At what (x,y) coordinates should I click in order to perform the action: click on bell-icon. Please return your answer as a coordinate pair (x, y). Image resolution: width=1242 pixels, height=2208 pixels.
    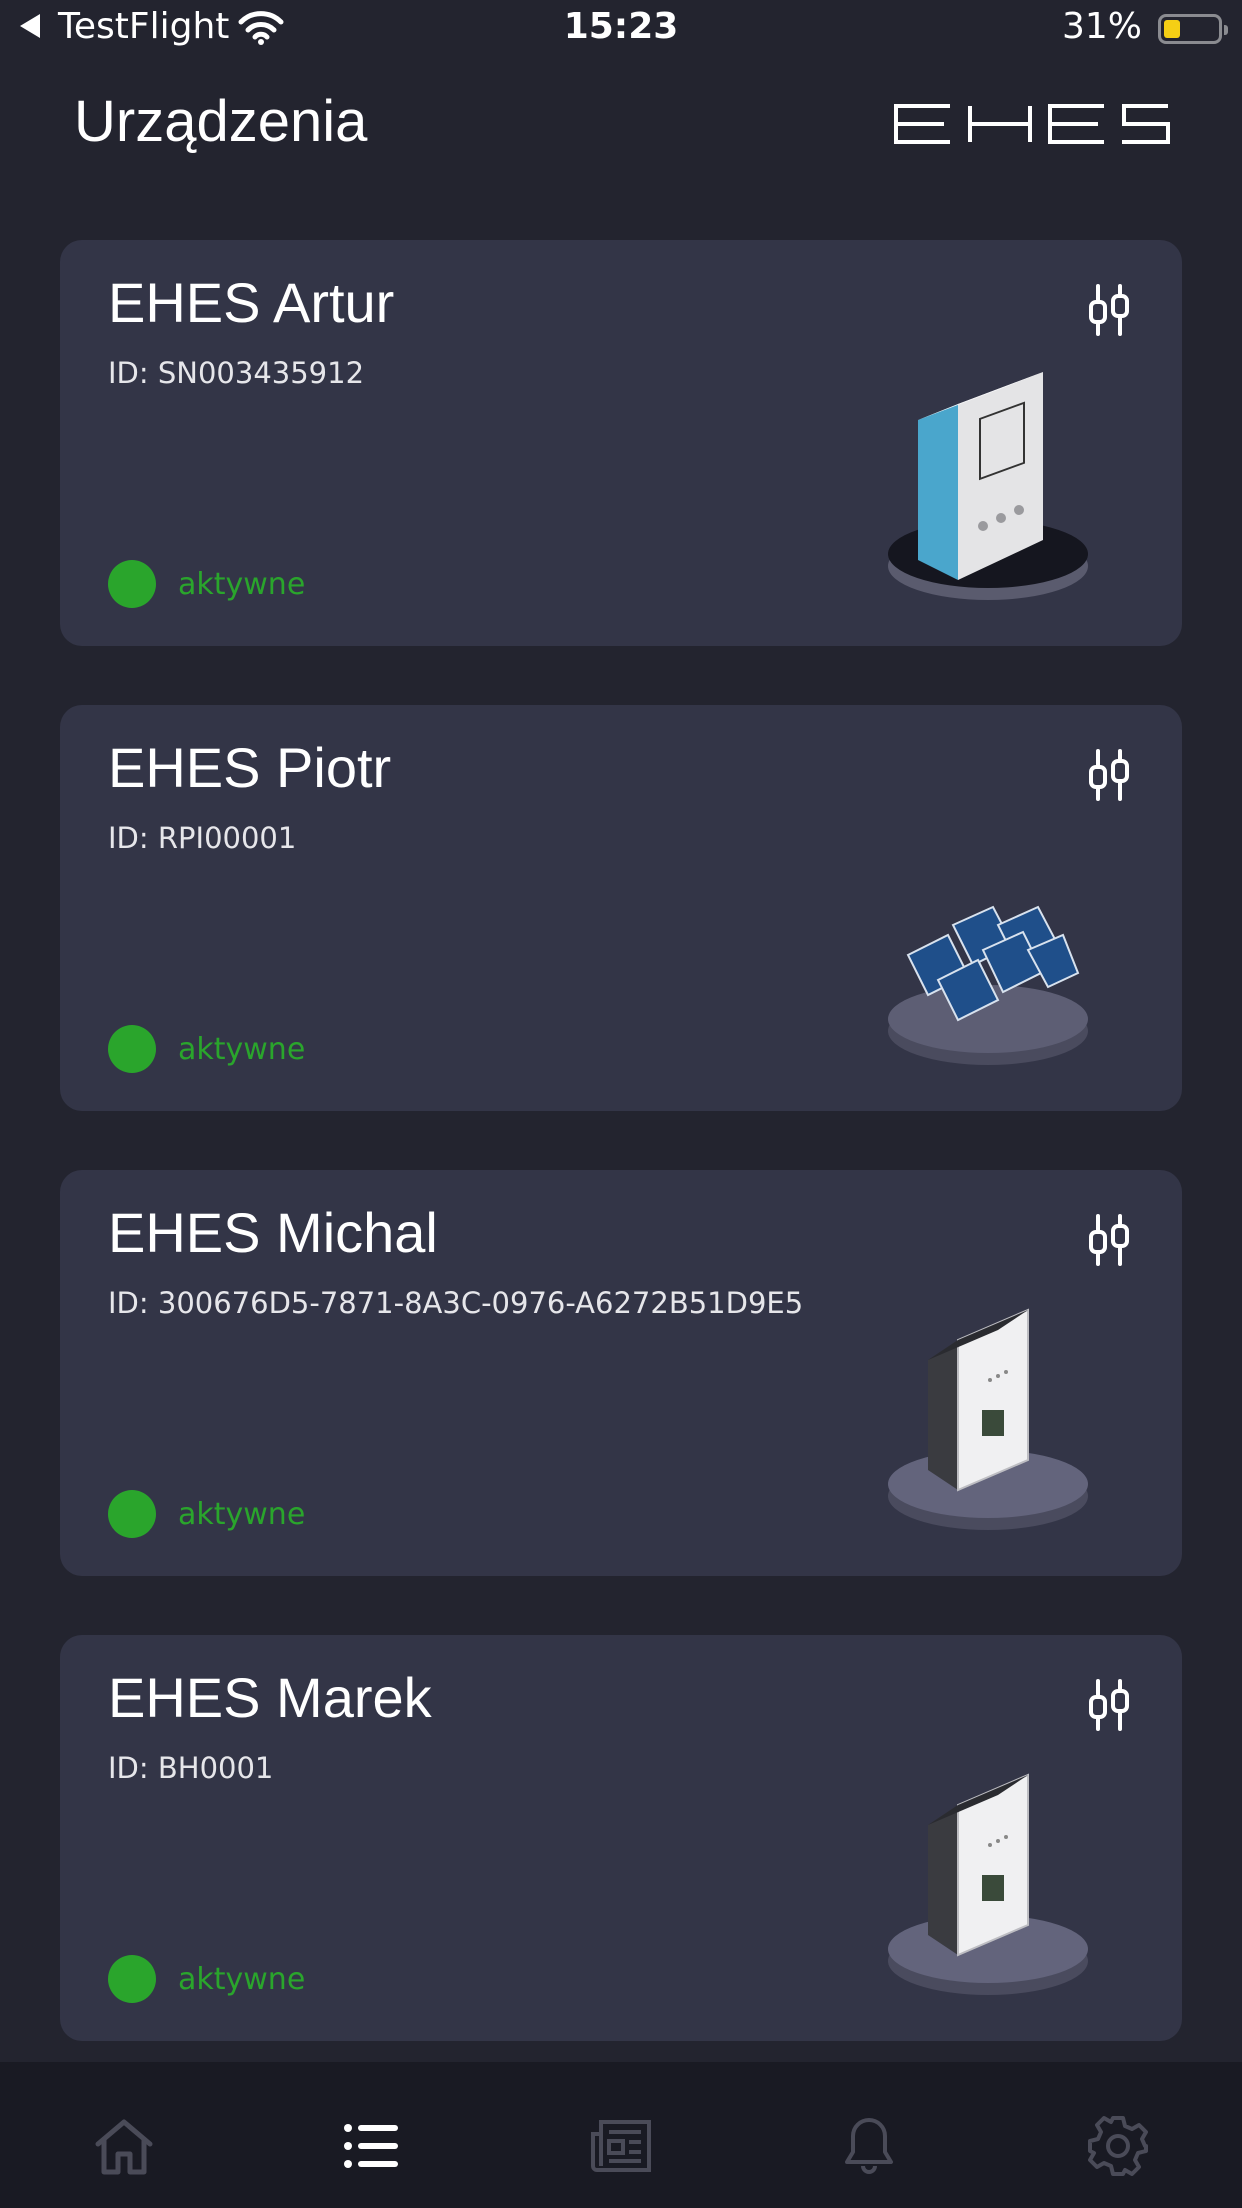
    Looking at the image, I should click on (869, 2146).